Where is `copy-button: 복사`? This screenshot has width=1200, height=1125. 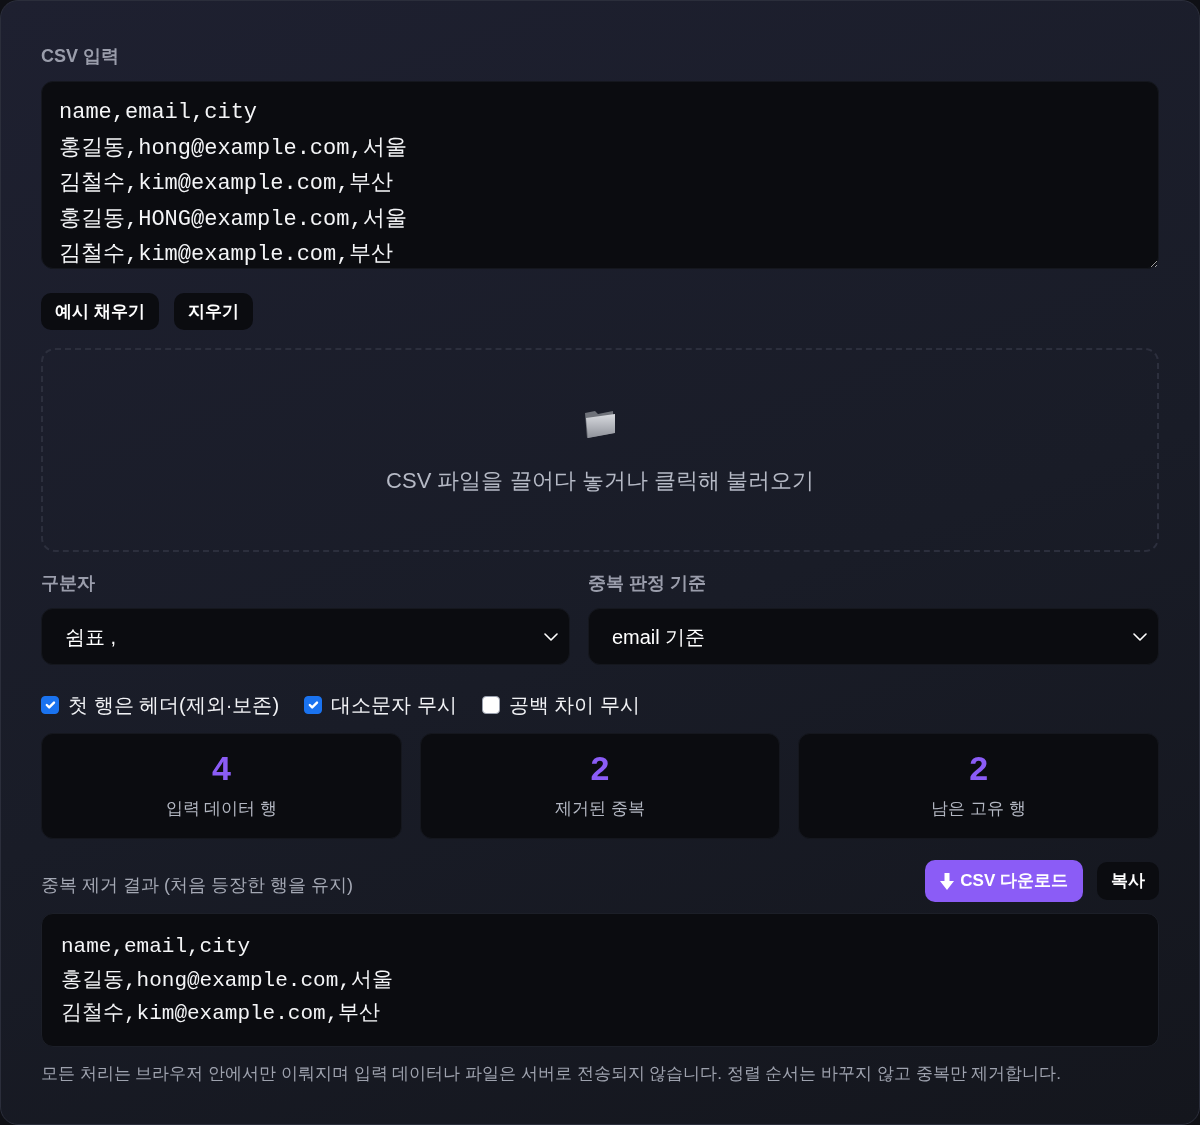
copy-button: 복사 is located at coordinates (1128, 881).